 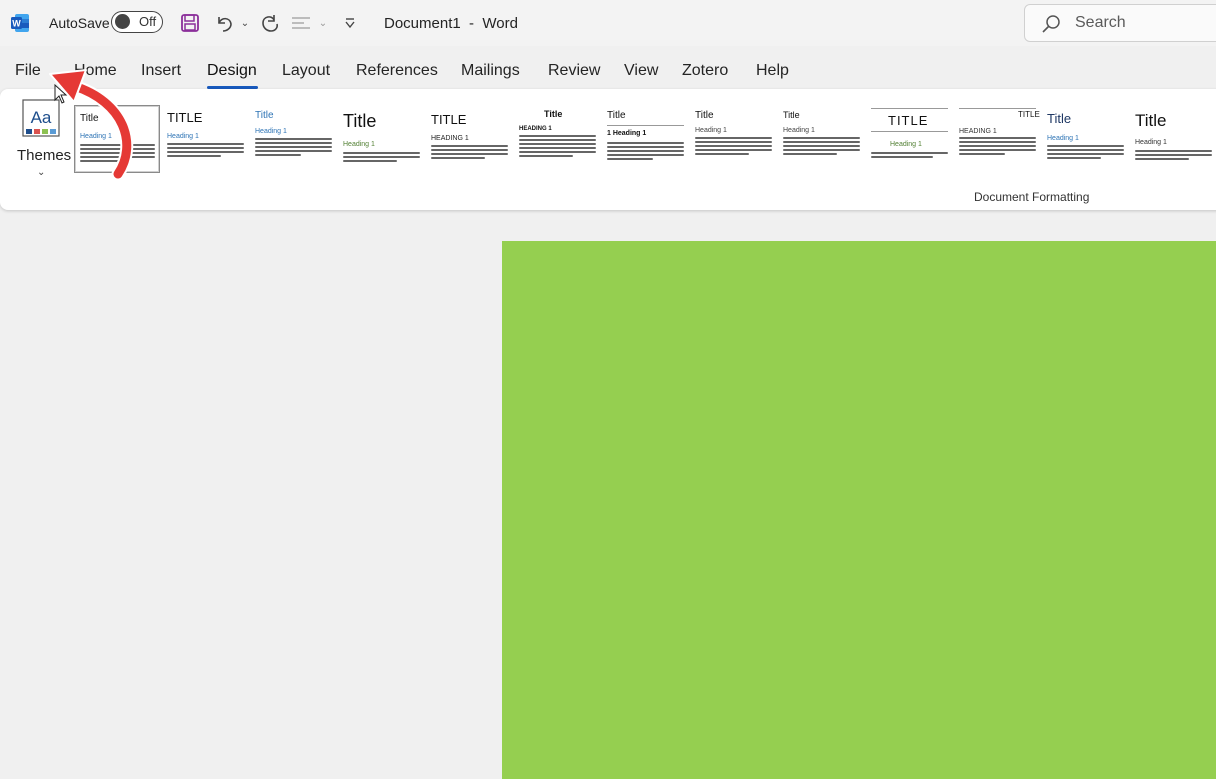 I want to click on style-set-tile: Title HEADING 1, so click(x=557, y=139).